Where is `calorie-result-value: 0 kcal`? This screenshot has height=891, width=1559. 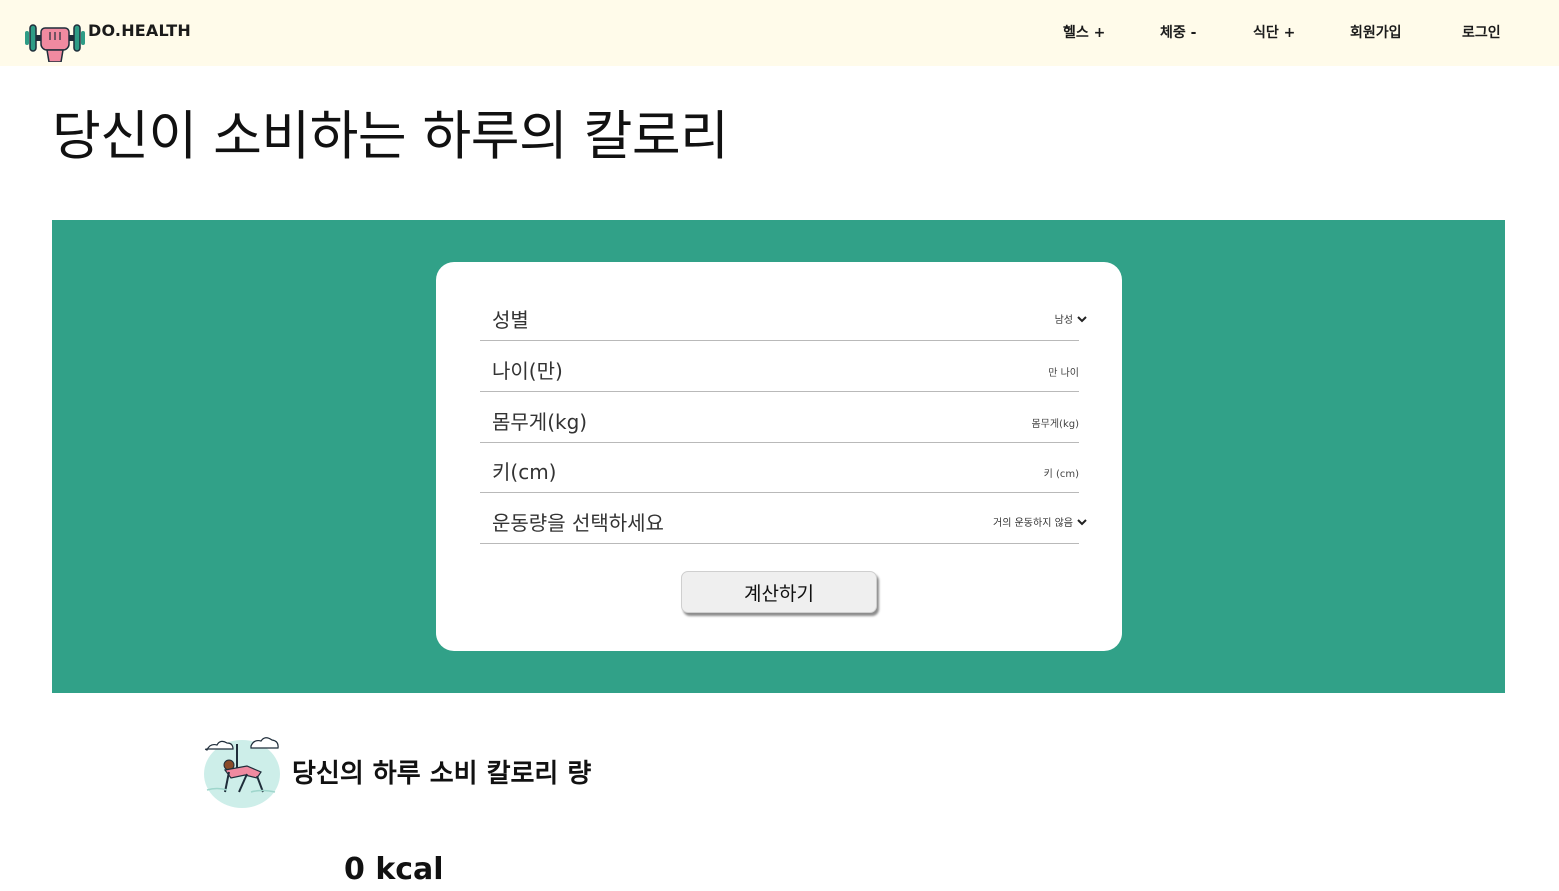 calorie-result-value: 0 kcal is located at coordinates (394, 869).